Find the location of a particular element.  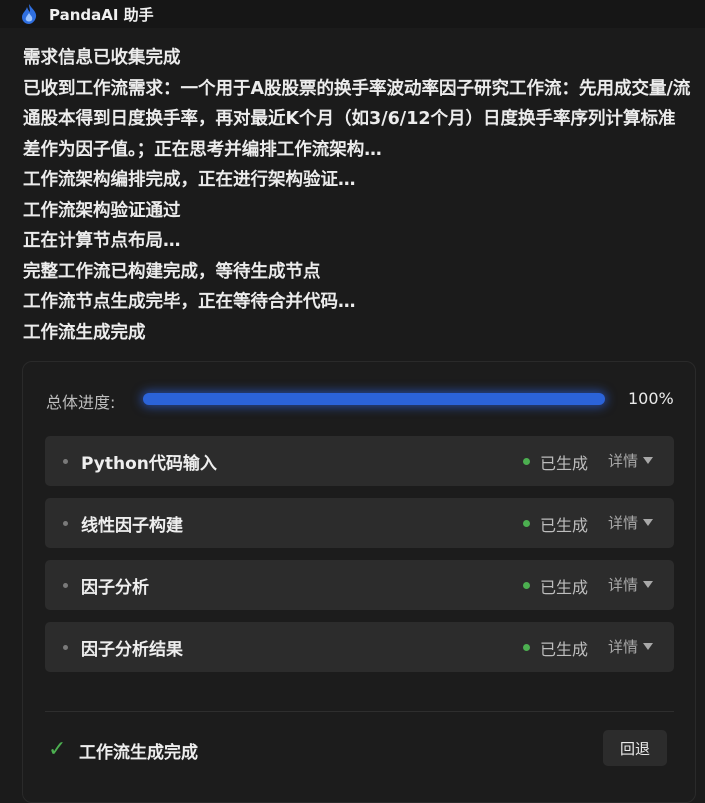

completion-status: 工作流生成完成 is located at coordinates (138, 753).